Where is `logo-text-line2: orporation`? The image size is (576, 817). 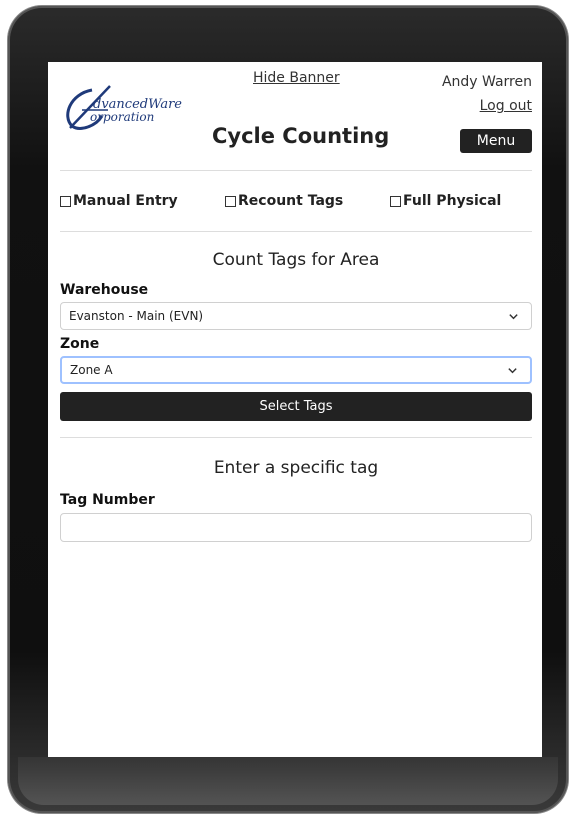 logo-text-line2: orporation is located at coordinates (122, 117).